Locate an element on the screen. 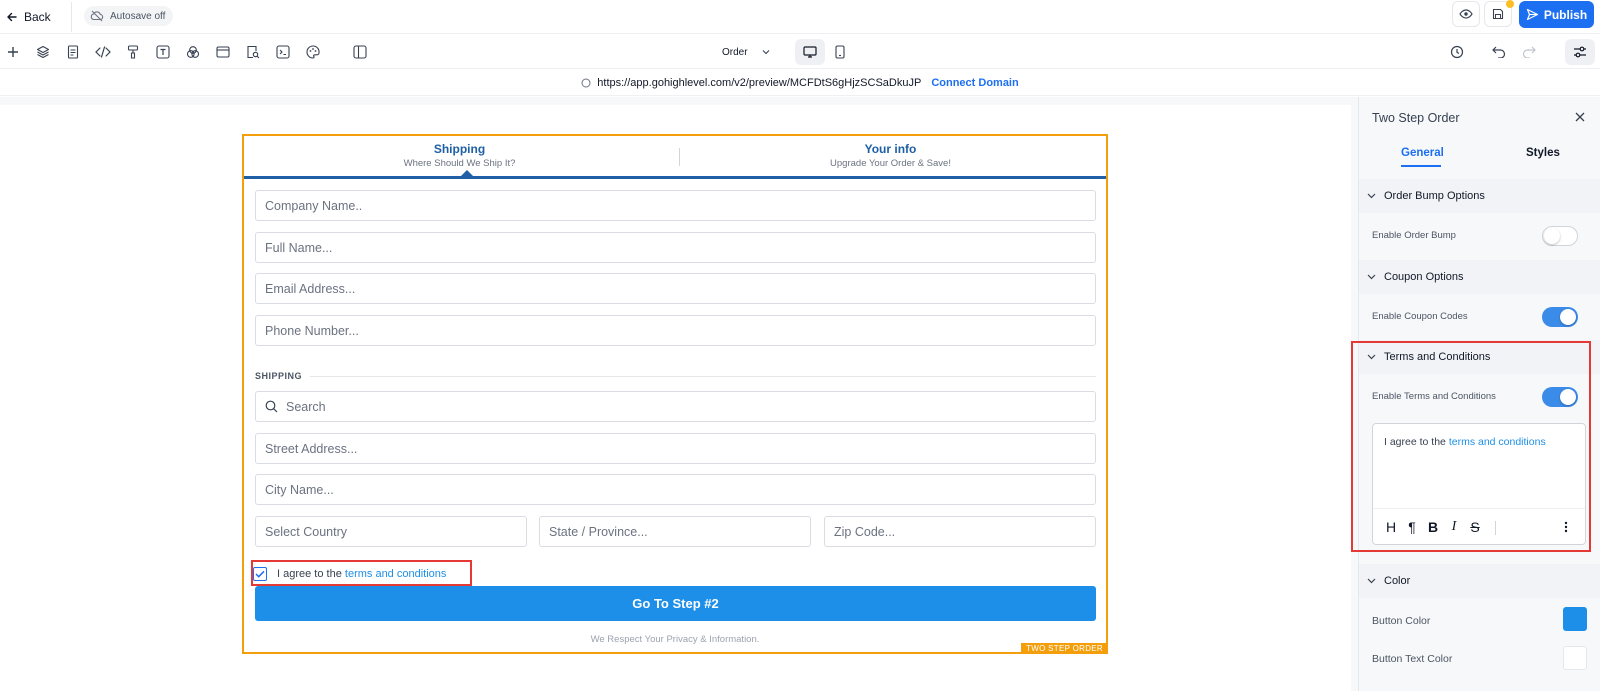  settings-panel-button is located at coordinates (1580, 52).